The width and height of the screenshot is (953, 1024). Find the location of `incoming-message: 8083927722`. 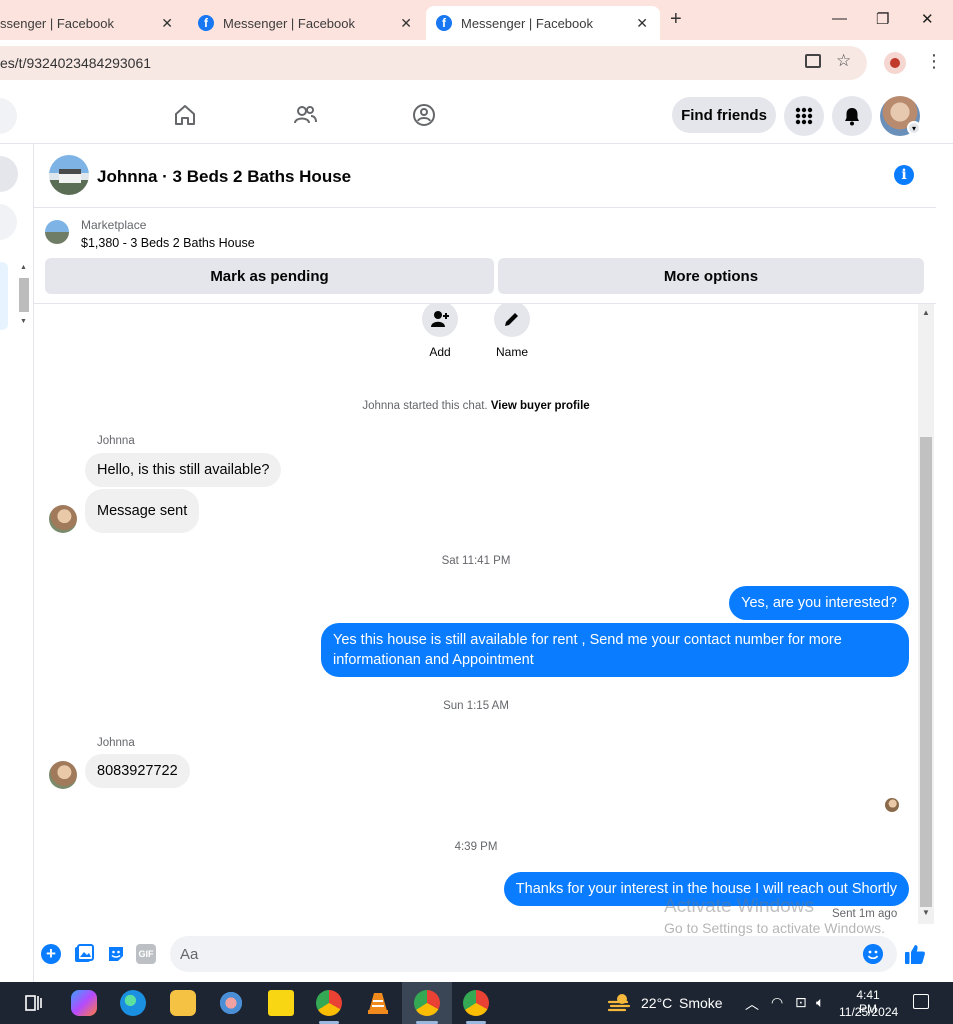

incoming-message: 8083927722 is located at coordinates (137, 771).